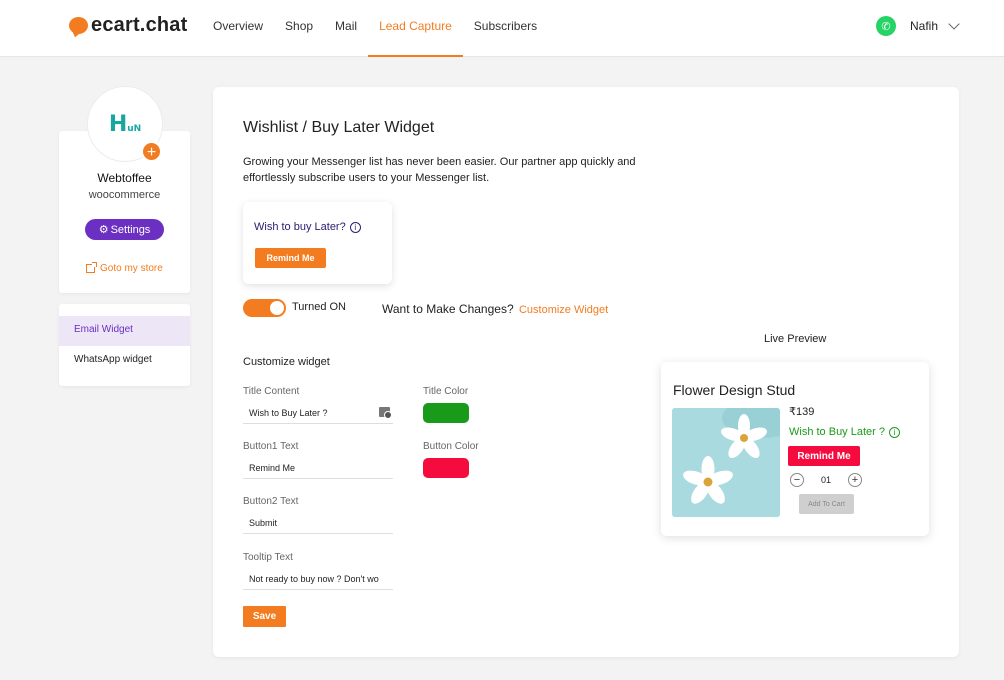  I want to click on widget-menu: Email Widget WhatsApp widget, so click(124, 345).